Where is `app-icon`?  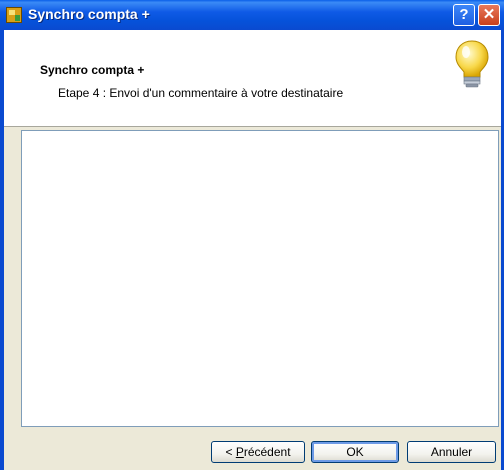
app-icon is located at coordinates (14, 15).